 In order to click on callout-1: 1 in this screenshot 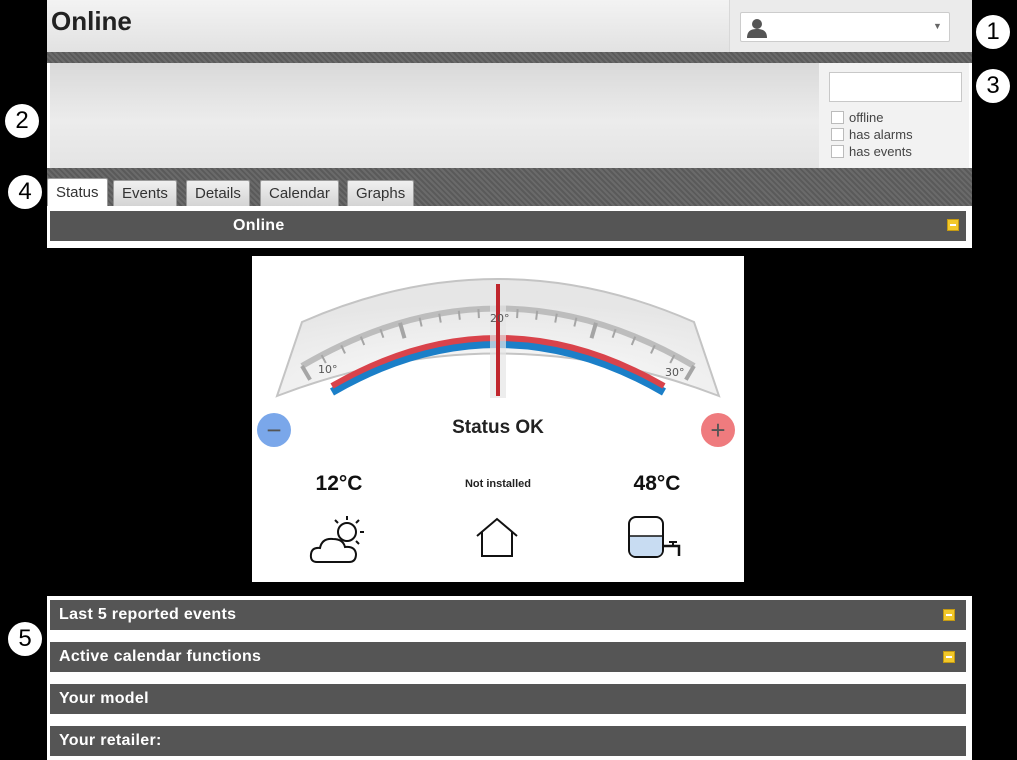, I will do `click(993, 32)`.